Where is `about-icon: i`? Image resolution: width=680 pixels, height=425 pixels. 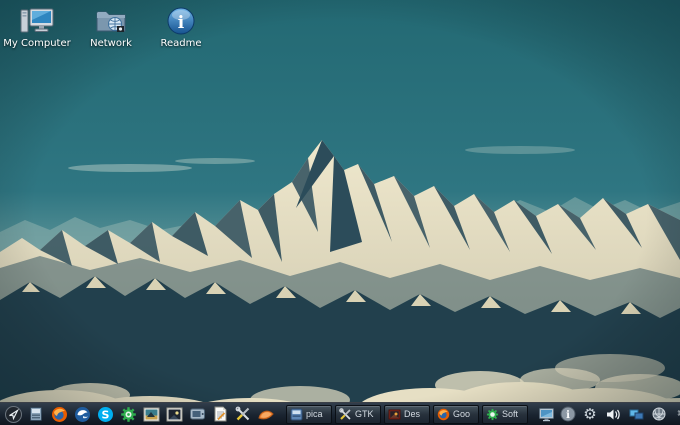
about-icon: i is located at coordinates (568, 414).